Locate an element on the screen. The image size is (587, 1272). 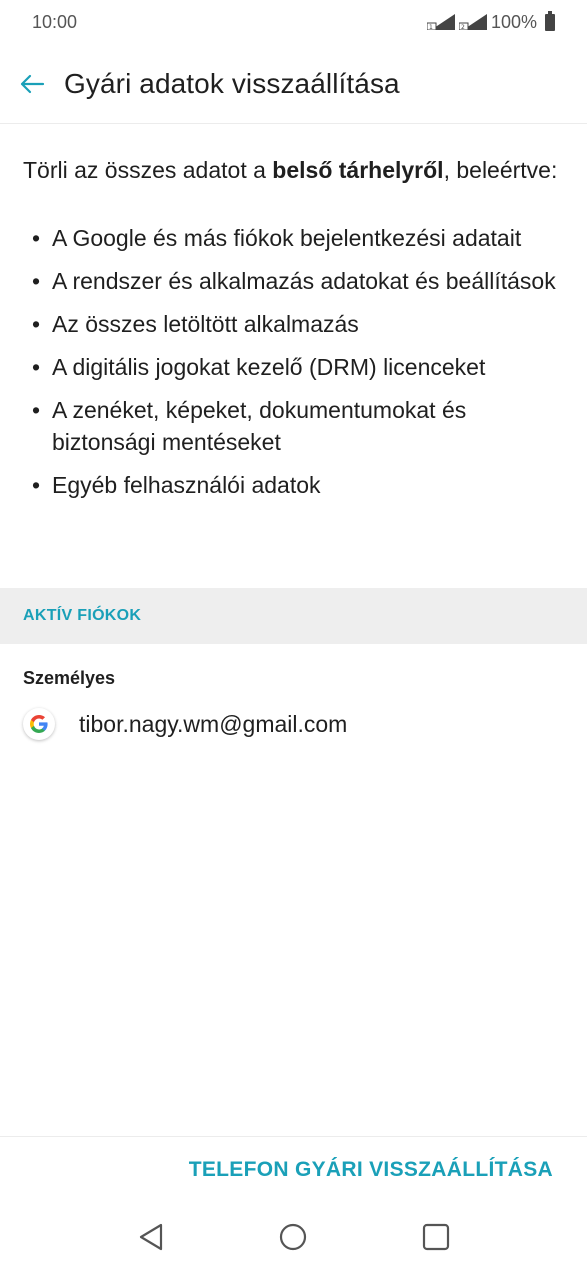
back-arrow-icon is located at coordinates (32, 83).